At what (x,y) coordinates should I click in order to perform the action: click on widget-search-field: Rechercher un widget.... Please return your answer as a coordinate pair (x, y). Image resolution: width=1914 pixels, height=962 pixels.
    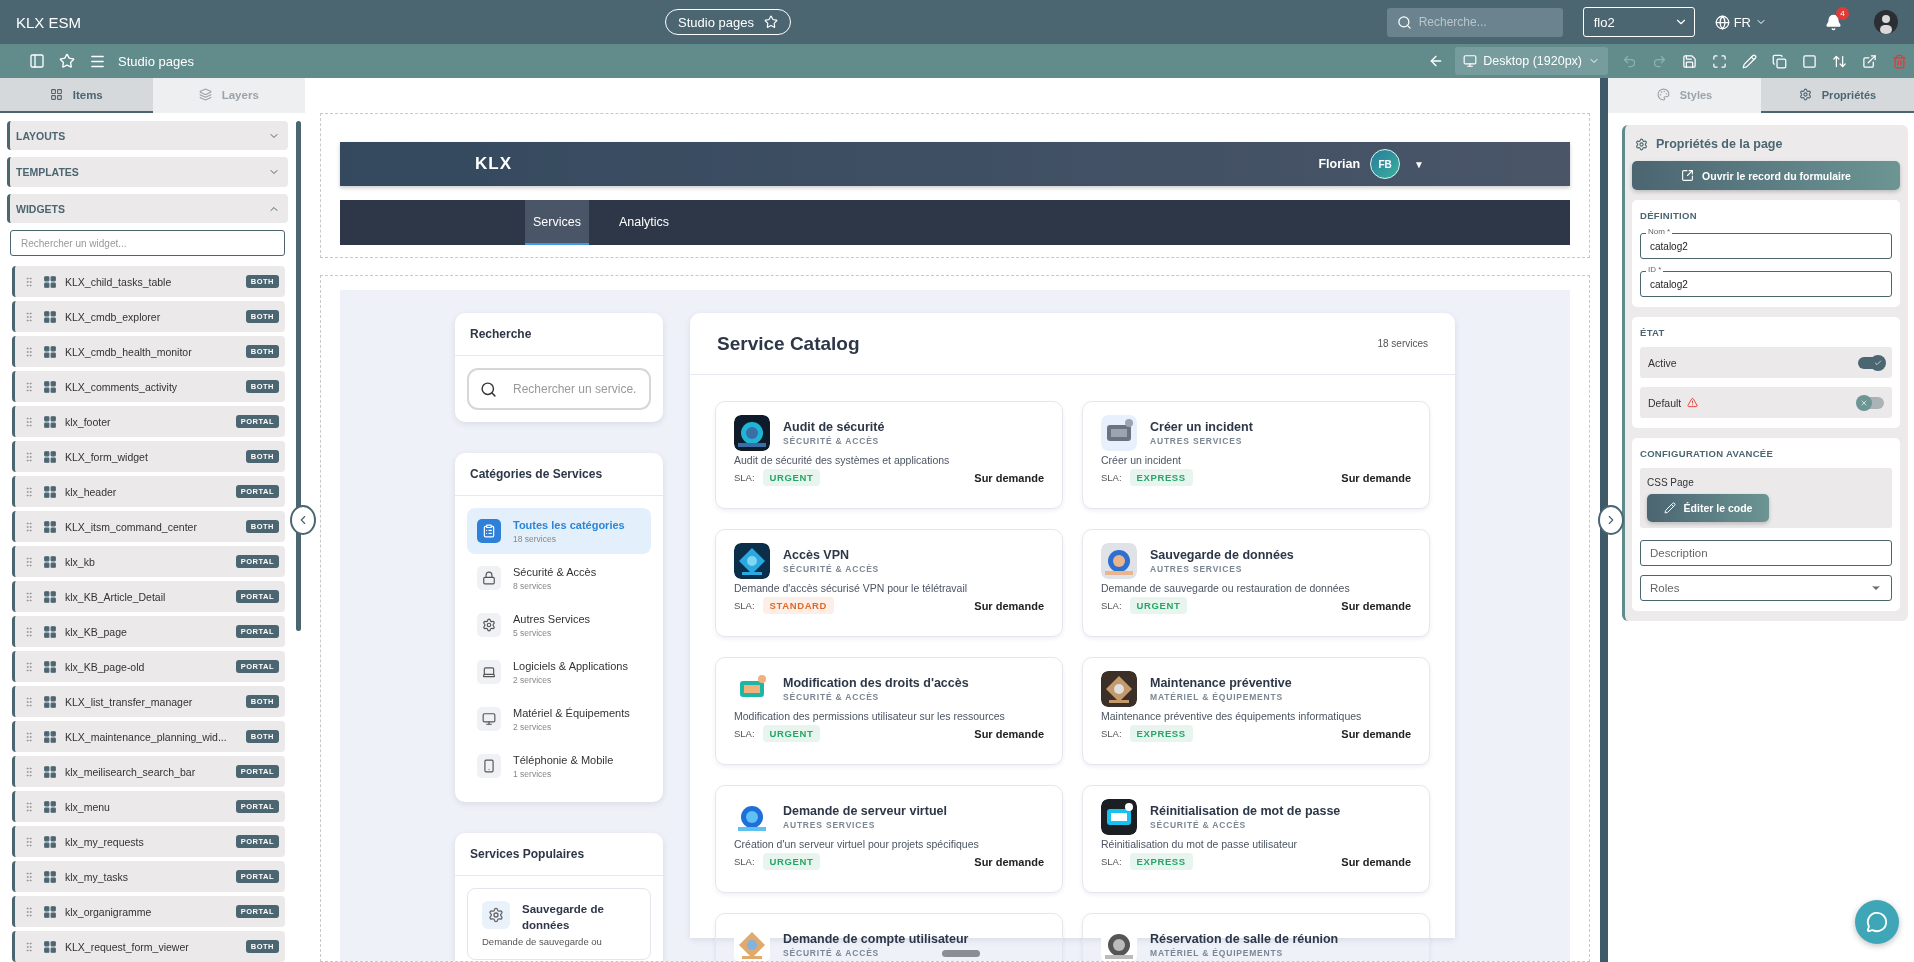
    Looking at the image, I should click on (147, 243).